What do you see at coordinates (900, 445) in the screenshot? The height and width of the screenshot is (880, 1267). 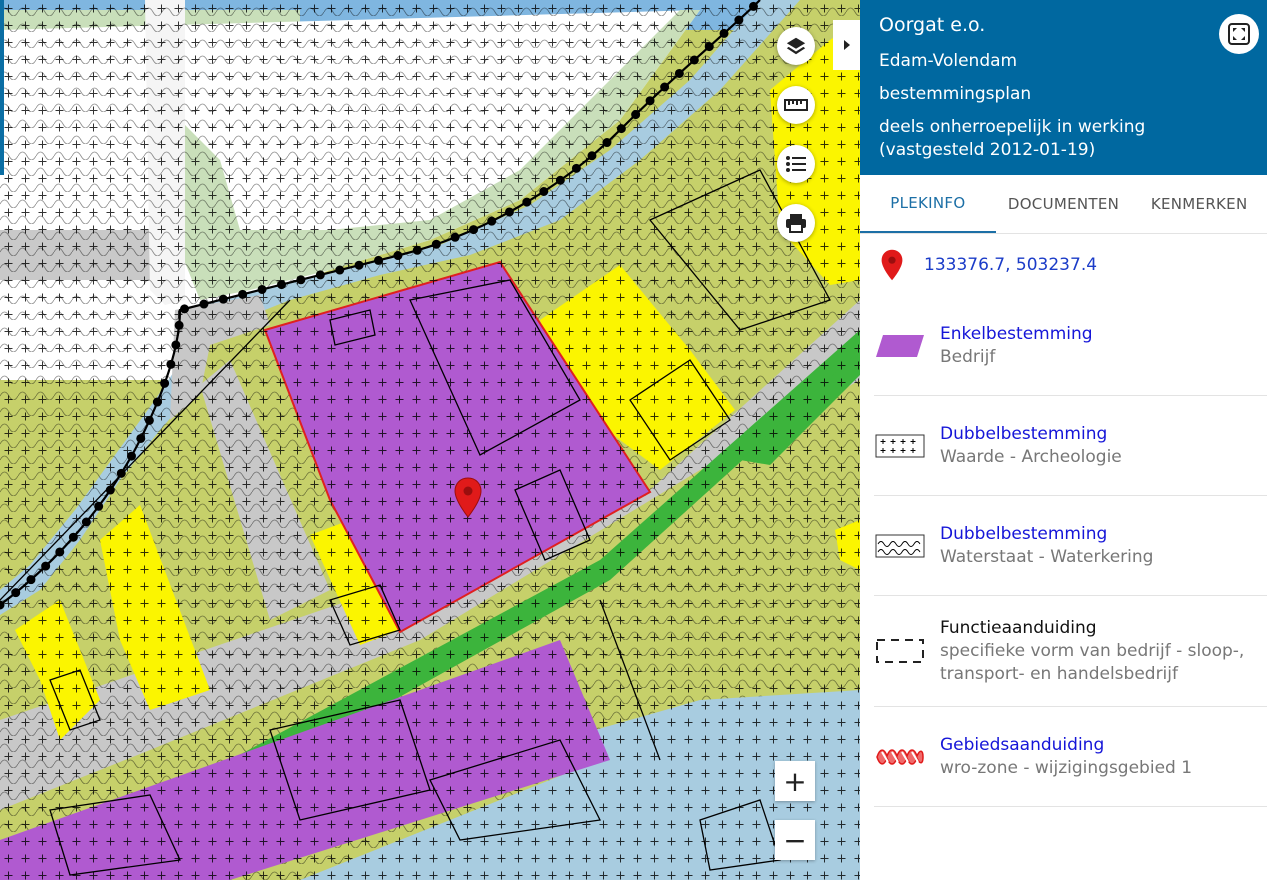 I see `plus-pattern-icon` at bounding box center [900, 445].